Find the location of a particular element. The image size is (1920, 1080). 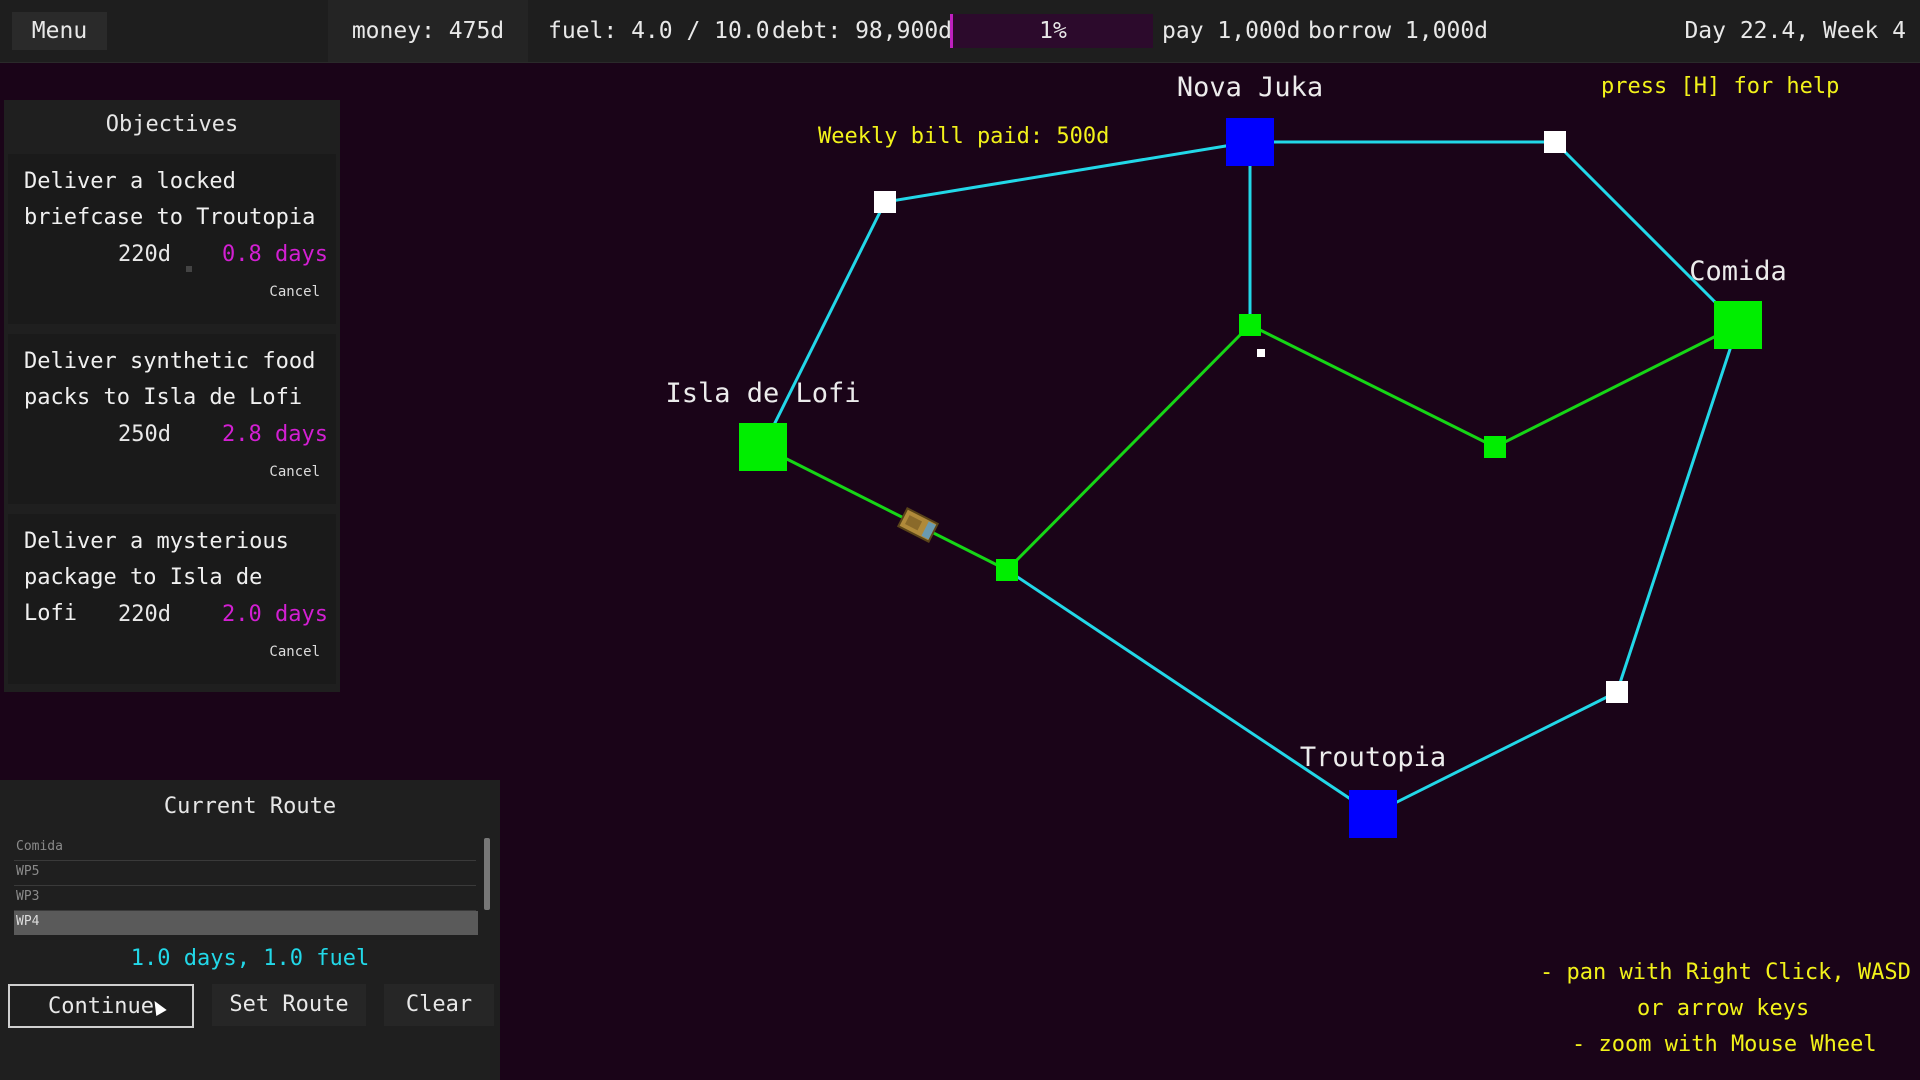

objectives-title: Objectives is located at coordinates (172, 124).